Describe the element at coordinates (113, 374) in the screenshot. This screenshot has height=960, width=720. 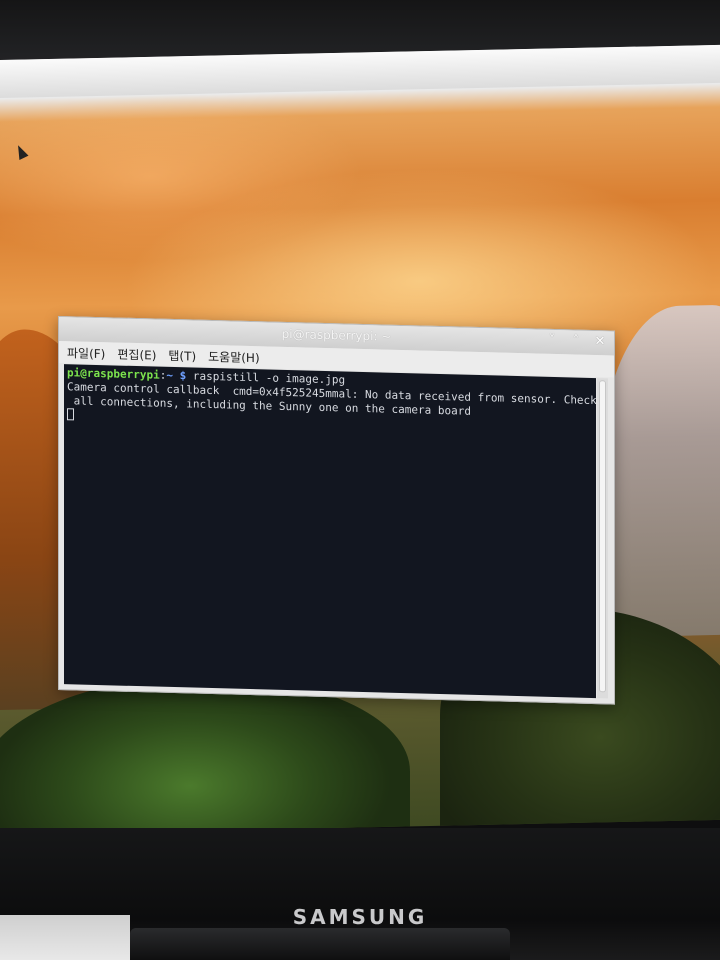
I see `prompt-user: pi@raspberrypi` at that location.